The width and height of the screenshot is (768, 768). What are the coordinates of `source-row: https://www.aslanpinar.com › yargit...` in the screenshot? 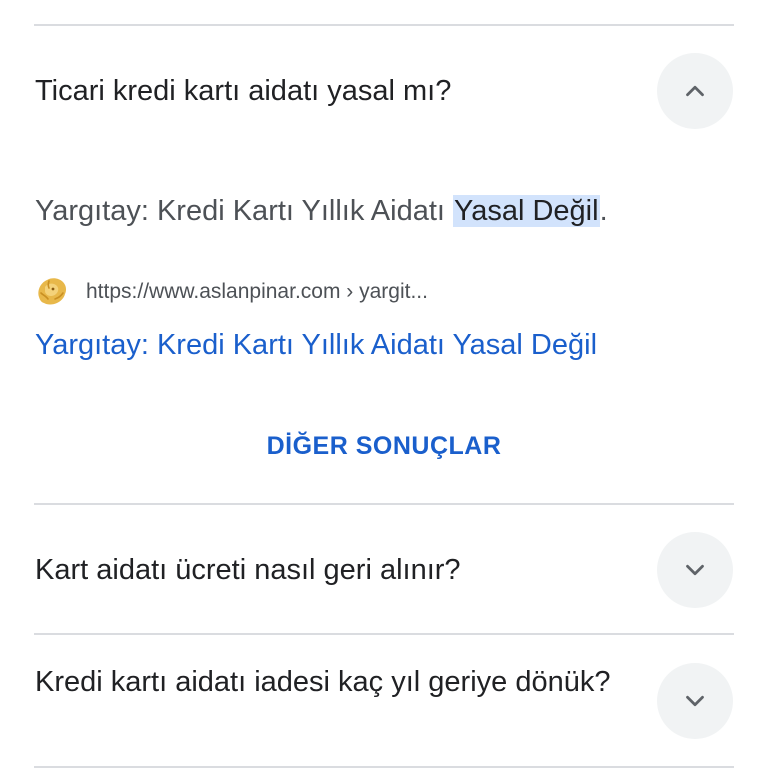 It's located at (231, 292).